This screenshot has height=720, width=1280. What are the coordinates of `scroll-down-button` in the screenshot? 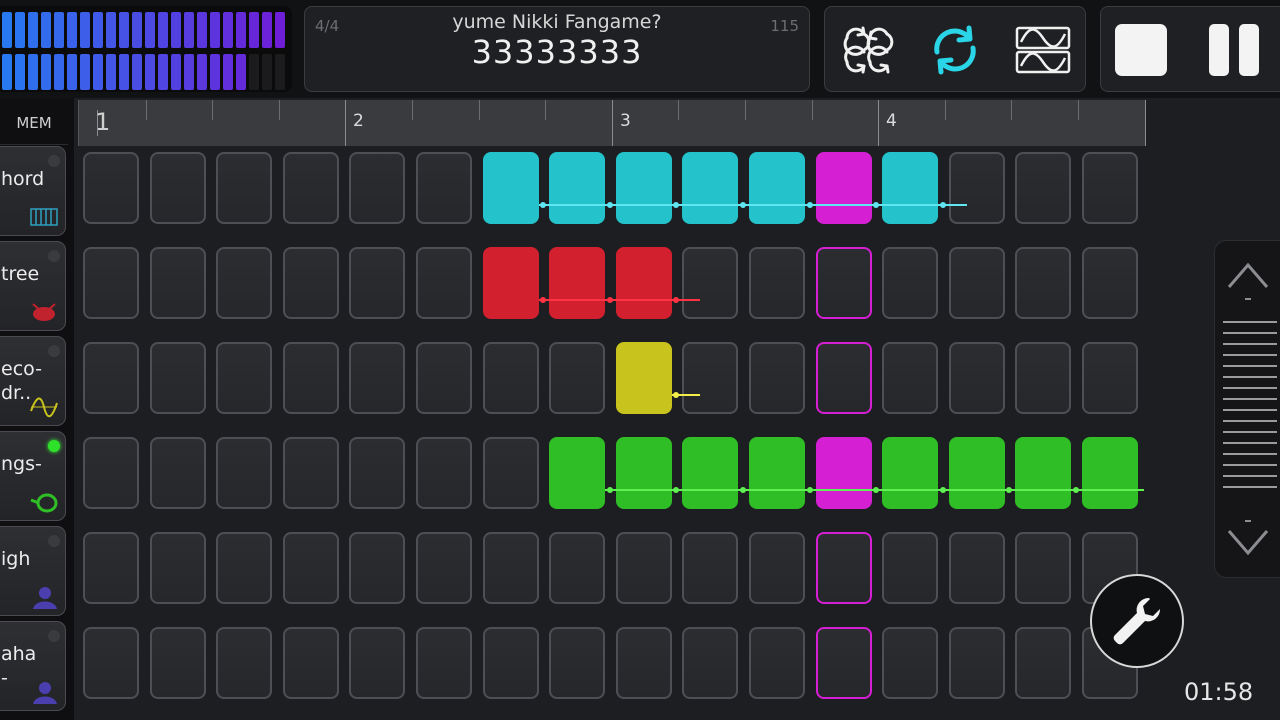 It's located at (1248, 542).